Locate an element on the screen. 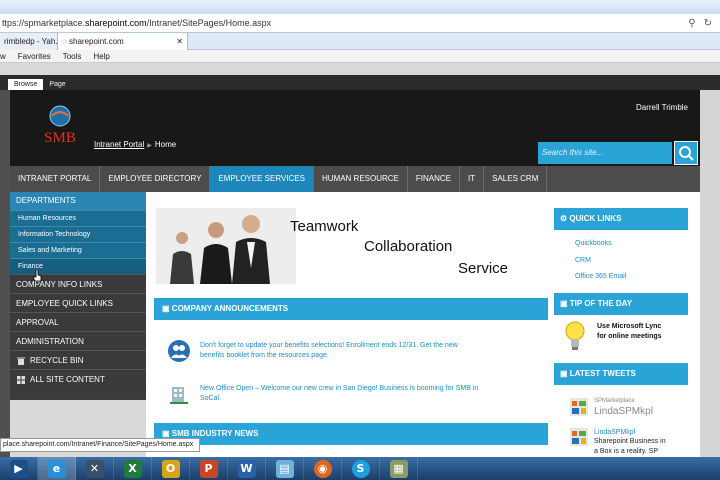 Image resolution: width=720 pixels, height=480 pixels. taskbar-skype: S is located at coordinates (361, 468).